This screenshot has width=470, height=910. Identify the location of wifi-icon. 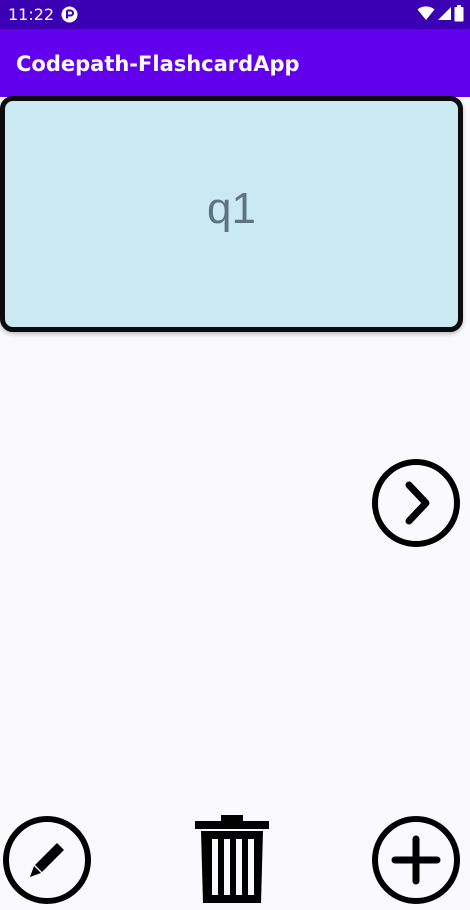
(426, 15).